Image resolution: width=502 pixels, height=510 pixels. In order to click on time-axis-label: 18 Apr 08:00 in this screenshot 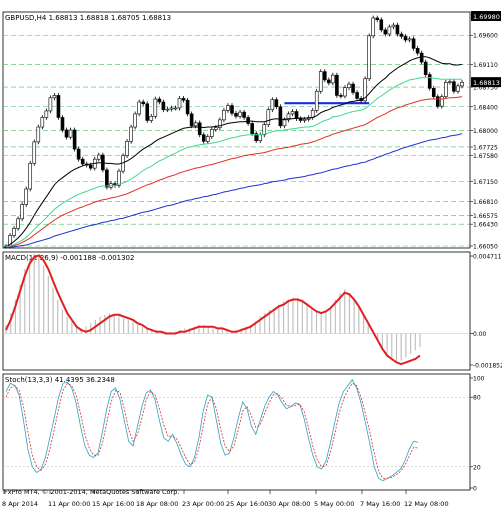, I will do `click(157, 504)`.